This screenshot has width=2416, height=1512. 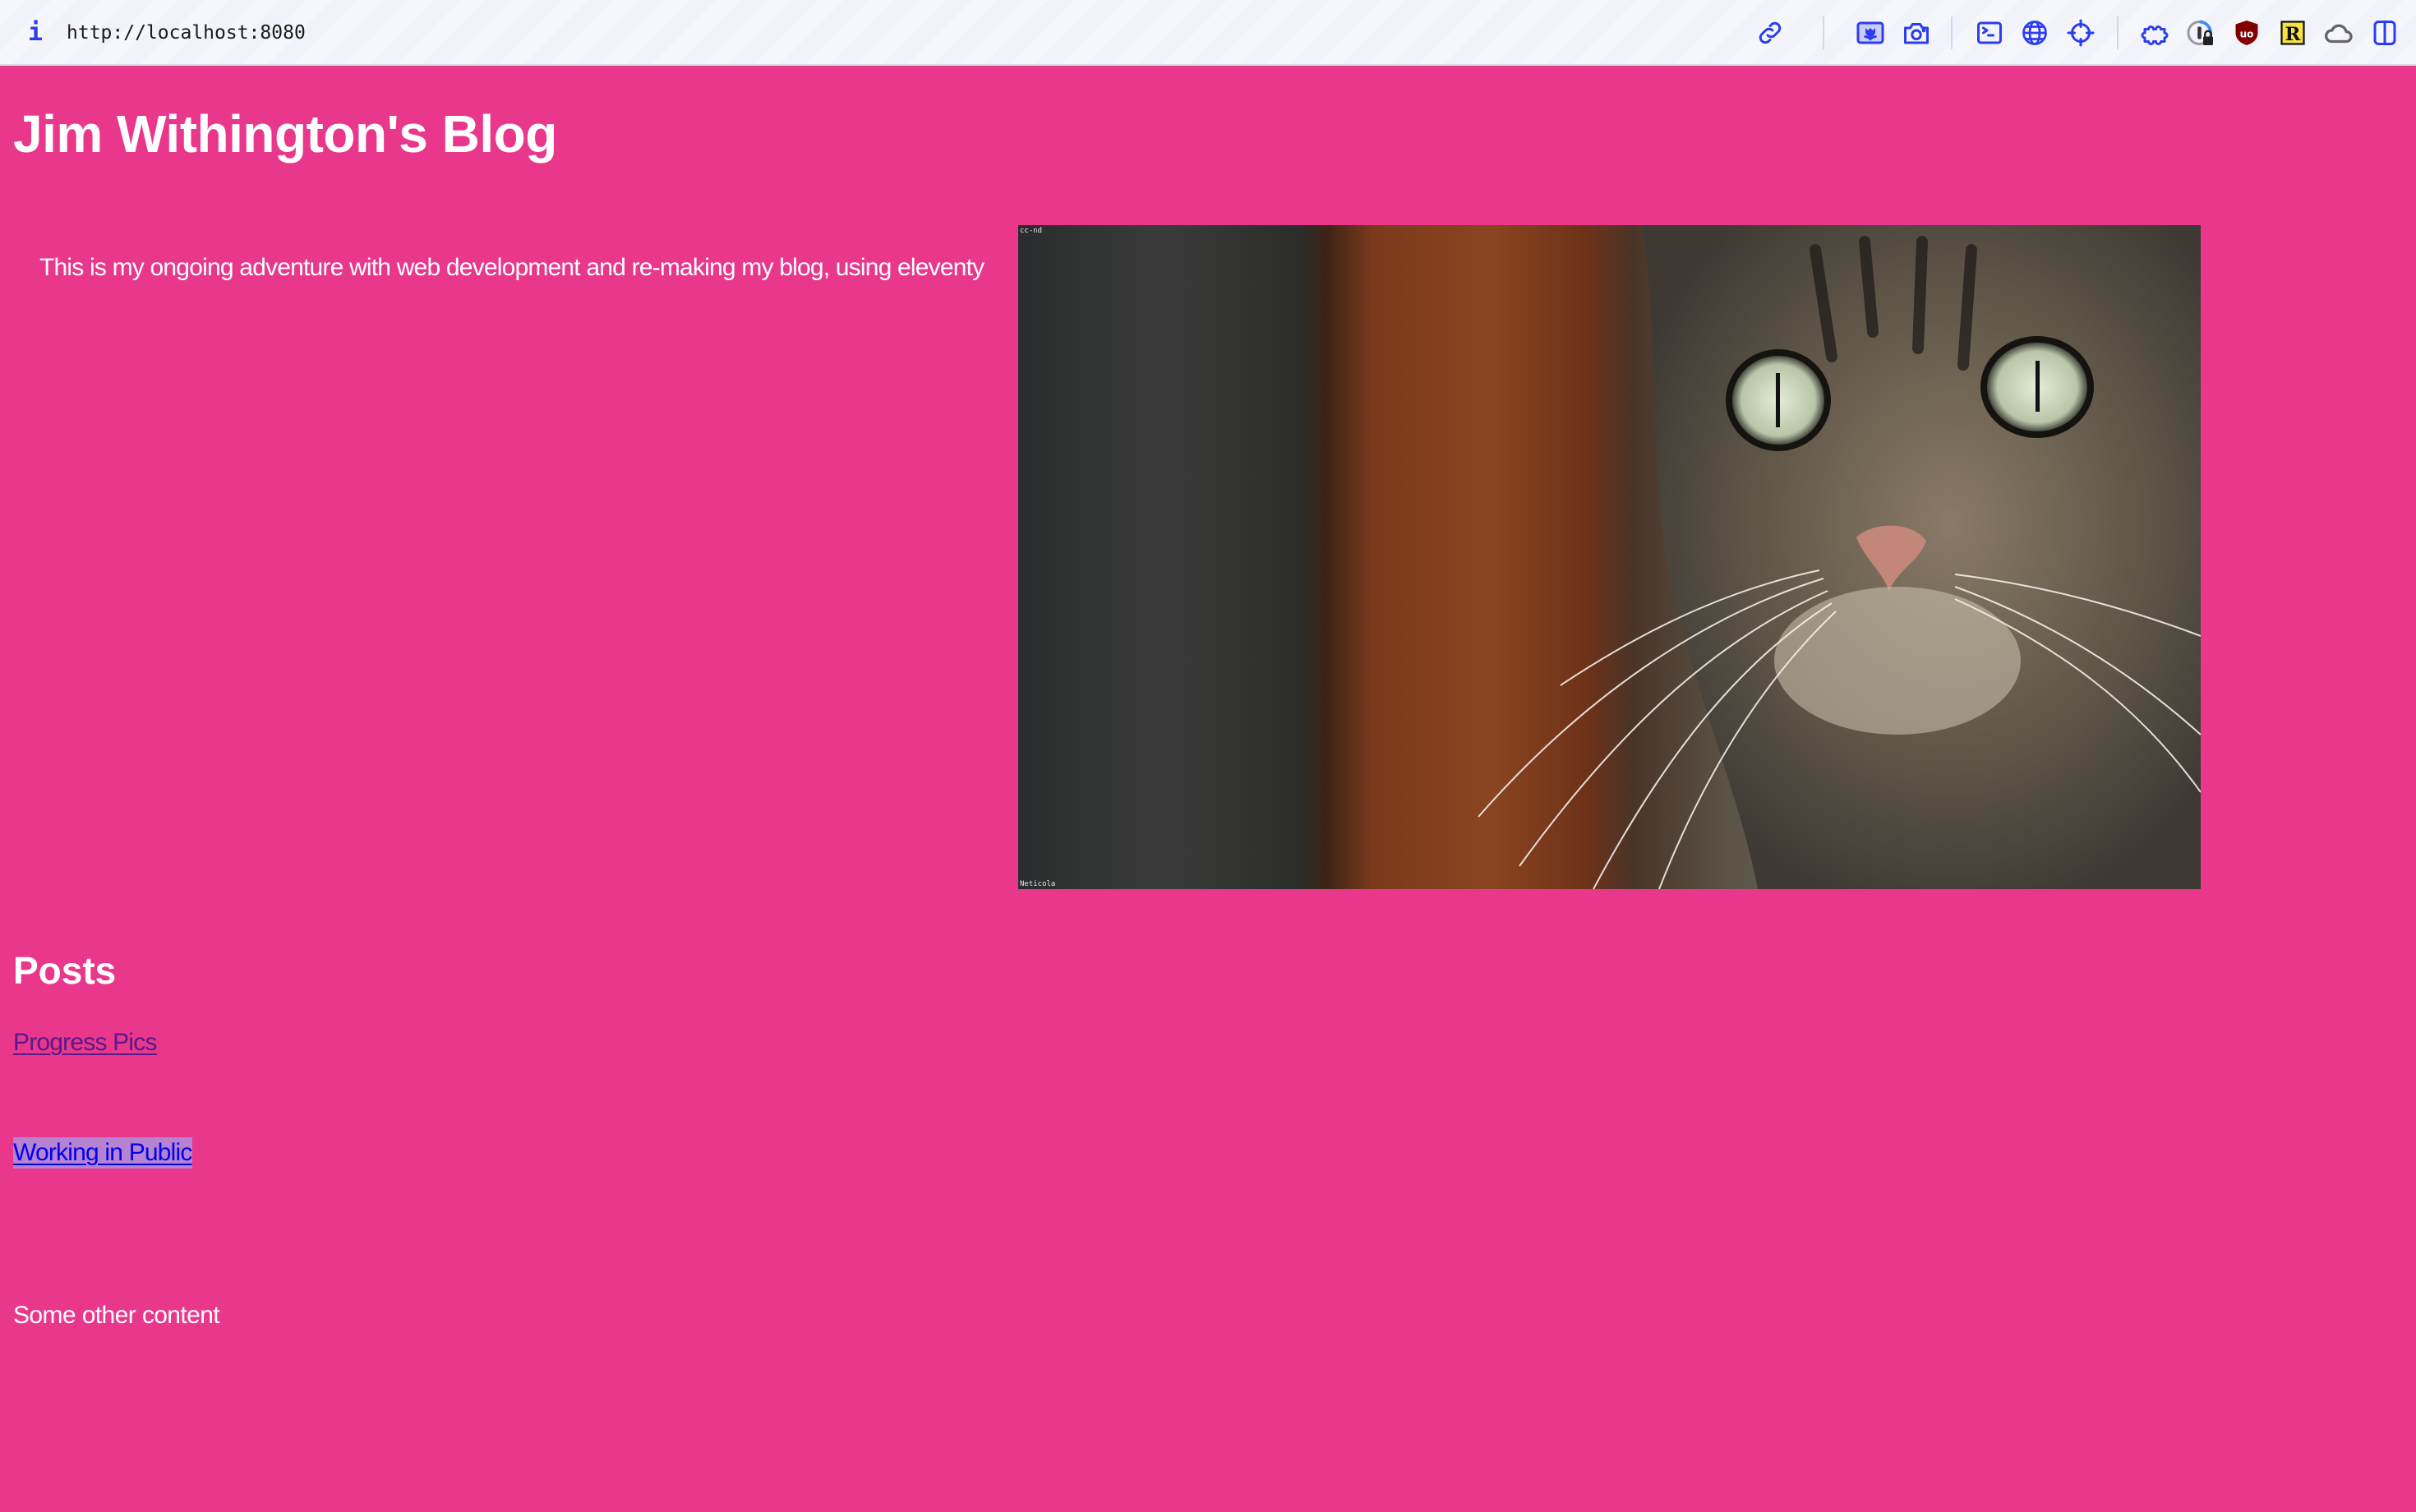 I want to click on address-bar-url: http://localhost:8080, so click(x=187, y=32).